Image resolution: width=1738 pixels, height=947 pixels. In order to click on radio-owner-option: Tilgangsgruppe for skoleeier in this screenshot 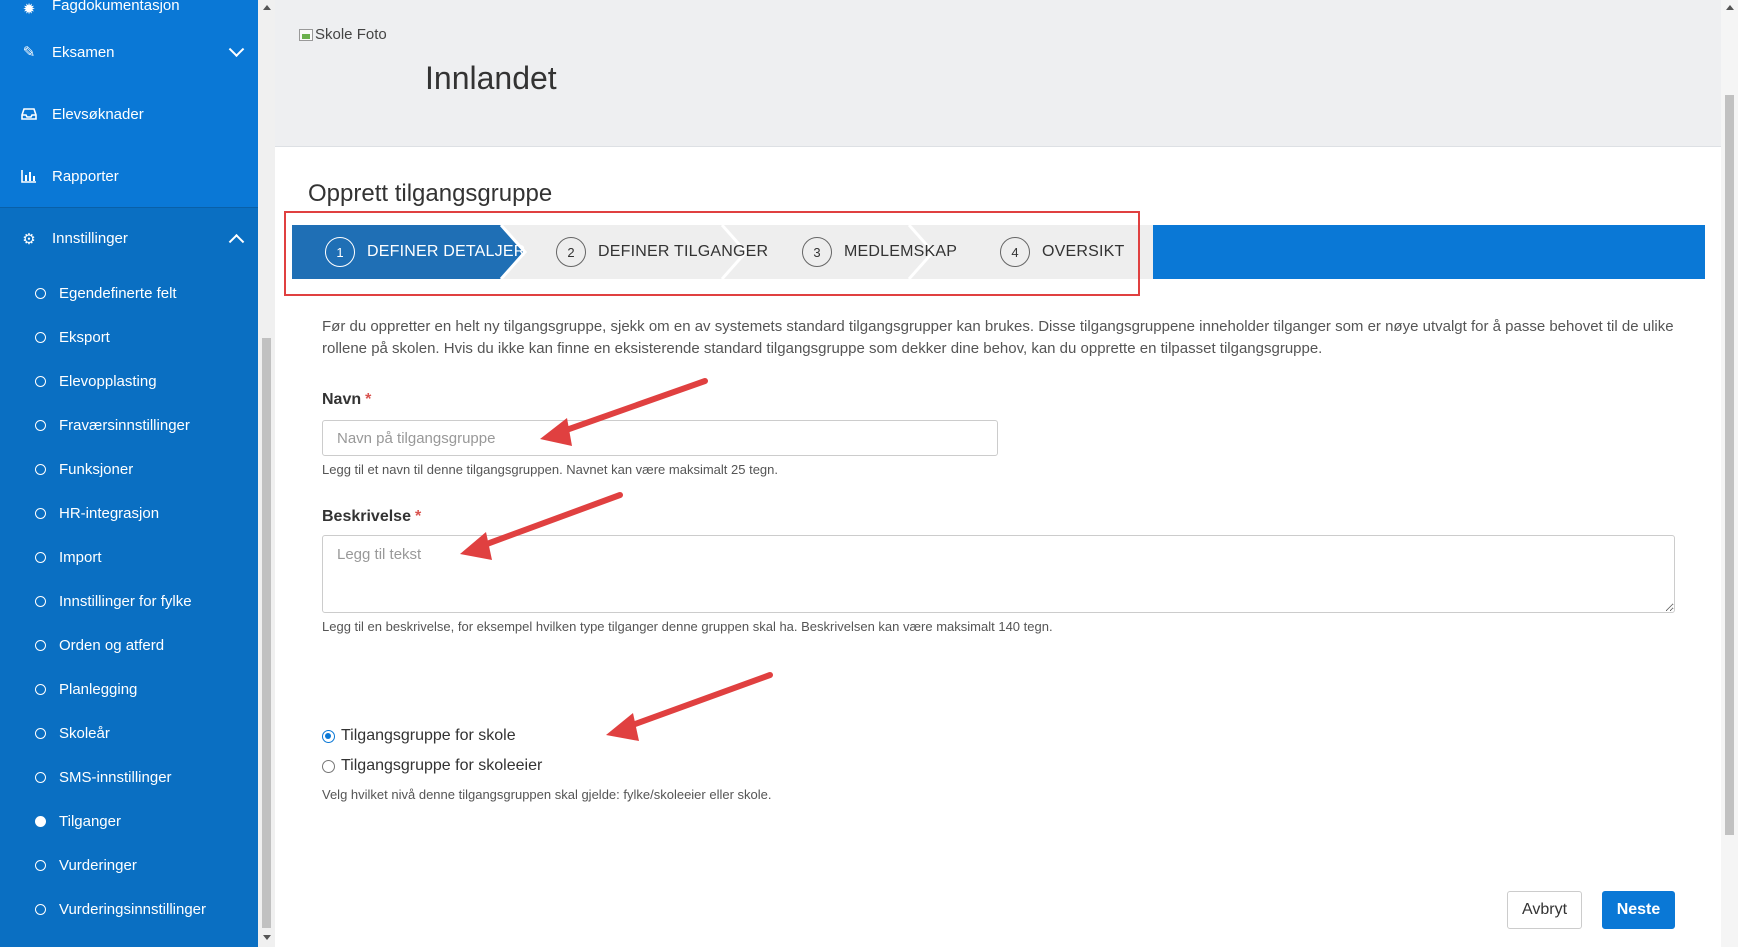, I will do `click(432, 766)`.